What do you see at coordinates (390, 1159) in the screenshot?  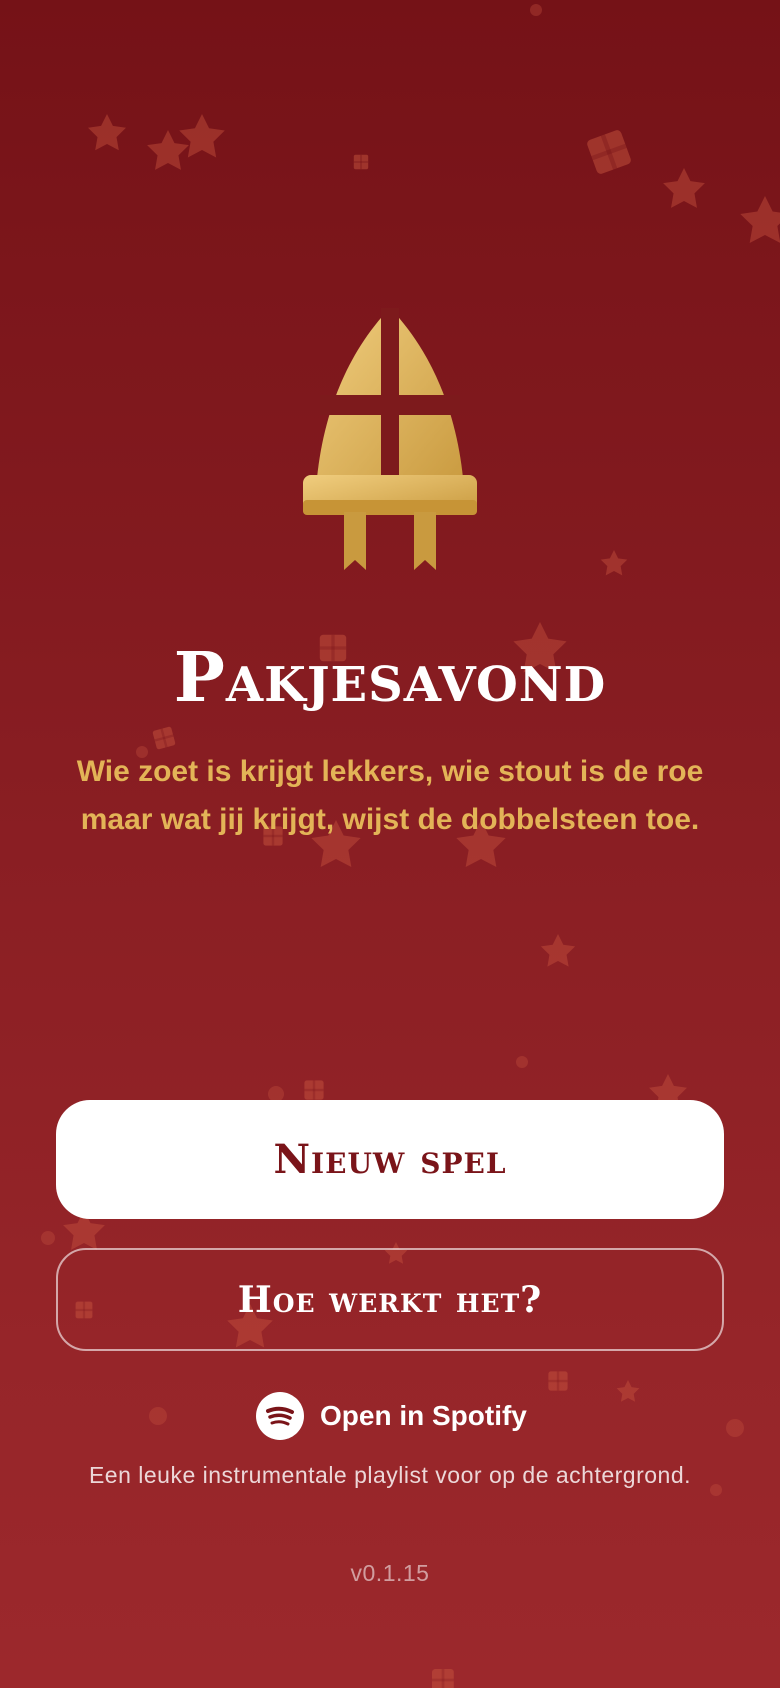 I see `new-game-button: Nieuw spel` at bounding box center [390, 1159].